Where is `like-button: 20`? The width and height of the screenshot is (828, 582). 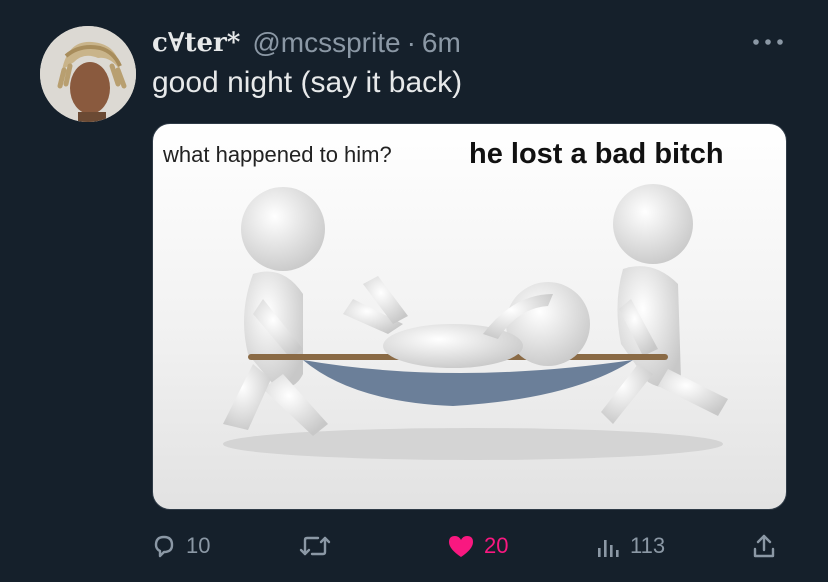
like-button: 20 is located at coordinates (477, 546).